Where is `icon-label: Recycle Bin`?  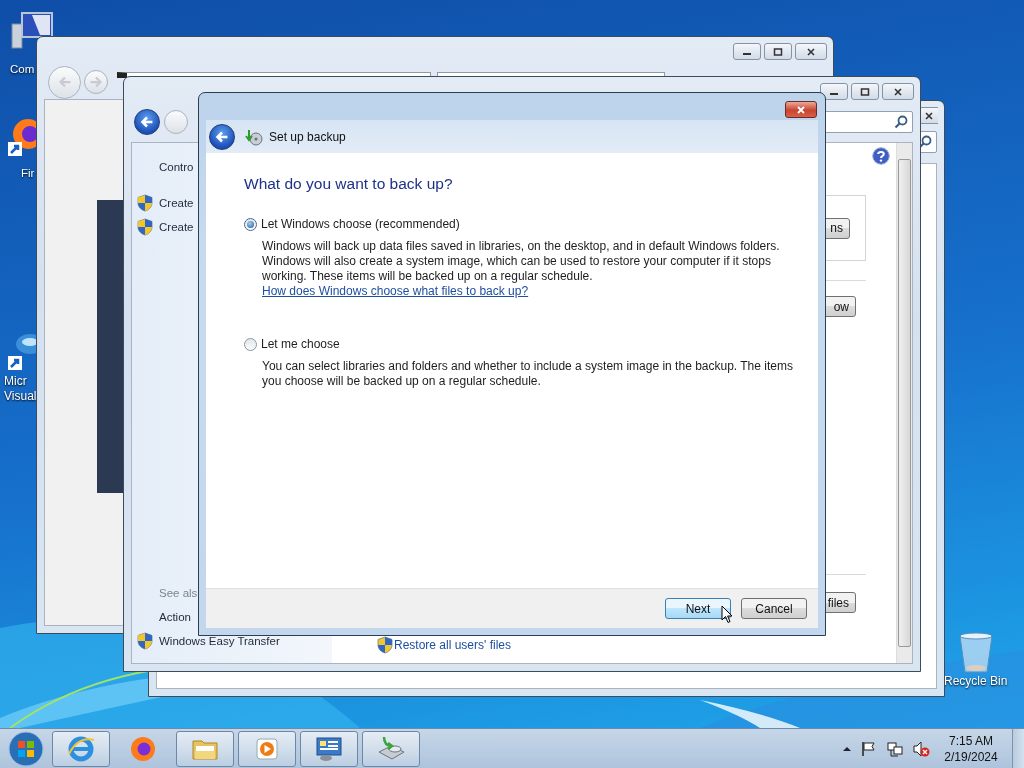 icon-label: Recycle Bin is located at coordinates (976, 681).